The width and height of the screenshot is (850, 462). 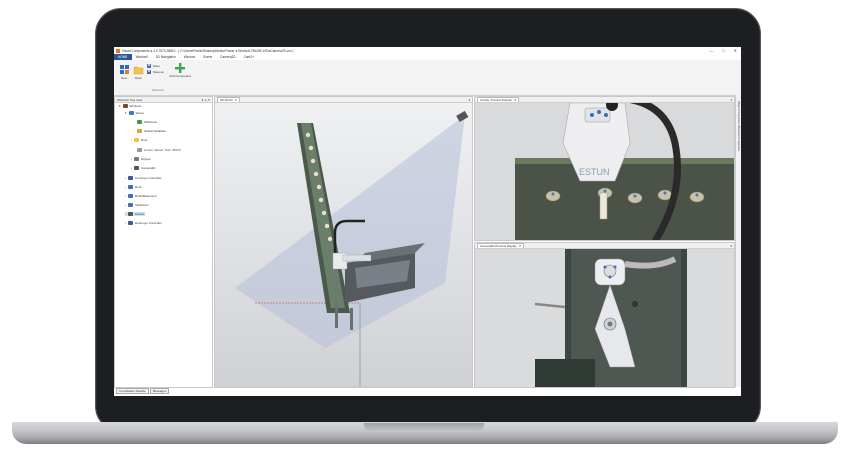 What do you see at coordinates (146, 196) in the screenshot?
I see `tree-node-label: RobotBasement` at bounding box center [146, 196].